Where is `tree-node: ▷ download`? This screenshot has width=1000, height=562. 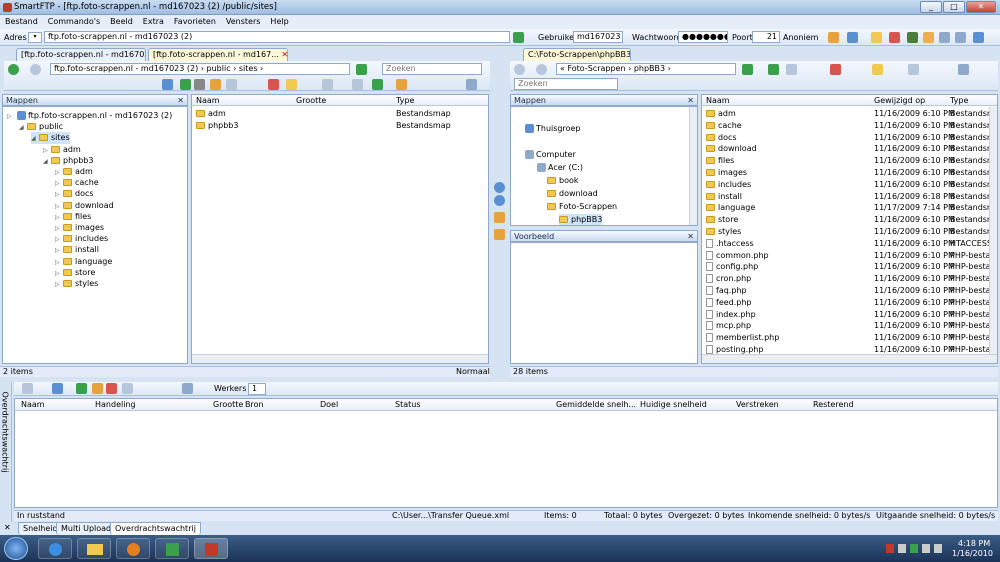
tree-node: ▷ download is located at coordinates (84, 206).